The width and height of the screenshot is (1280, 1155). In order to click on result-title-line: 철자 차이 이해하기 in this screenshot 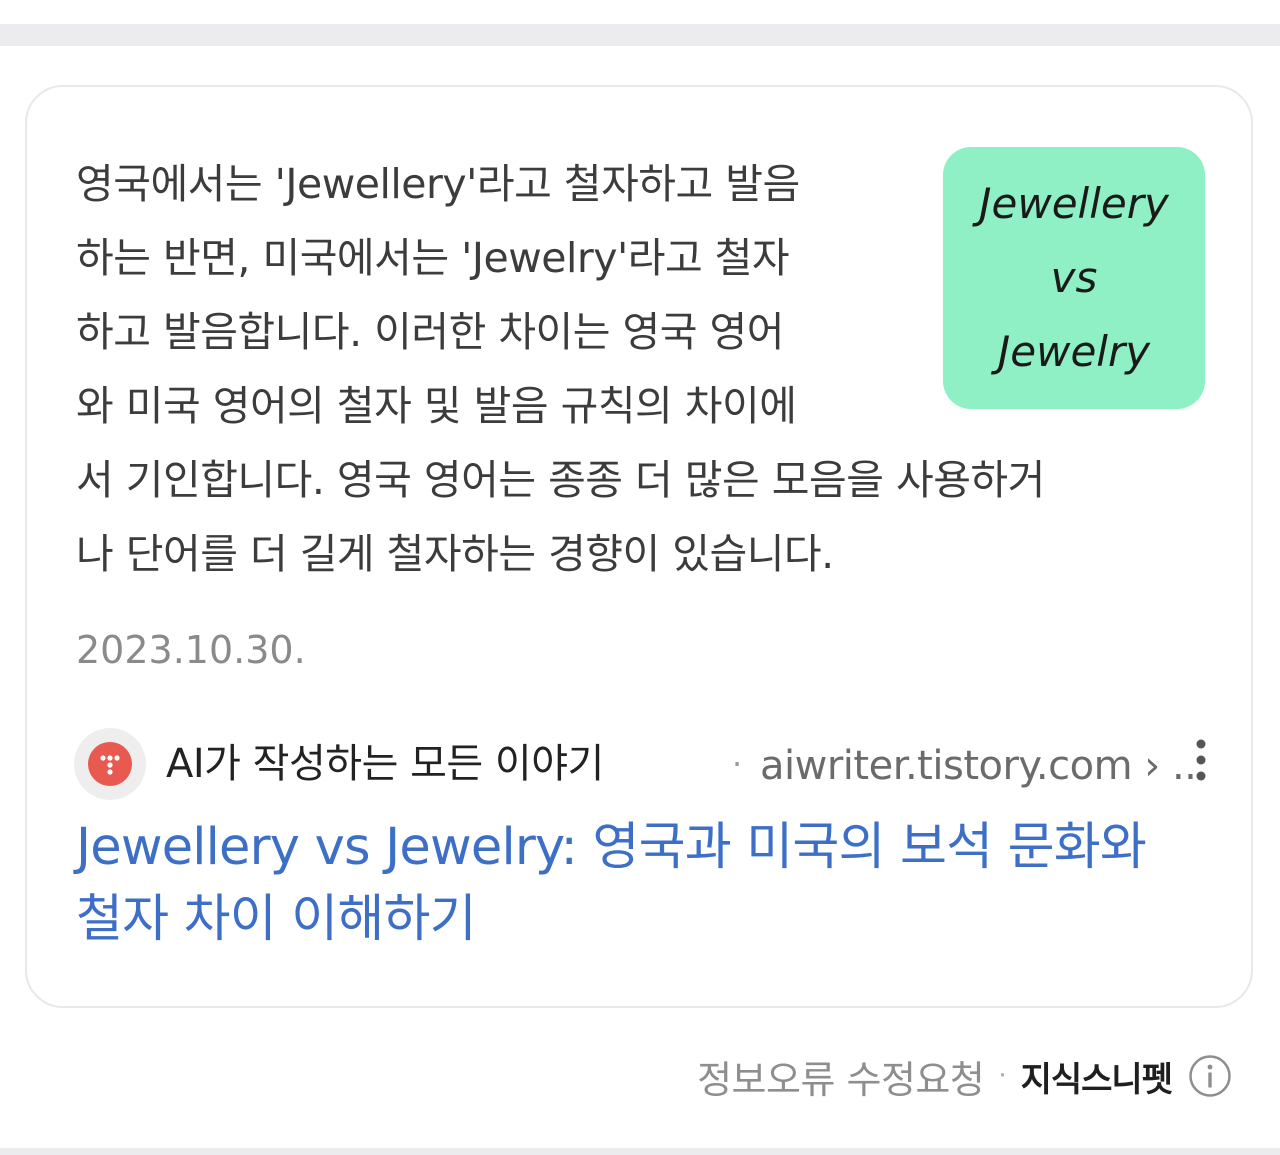, I will do `click(646, 920)`.